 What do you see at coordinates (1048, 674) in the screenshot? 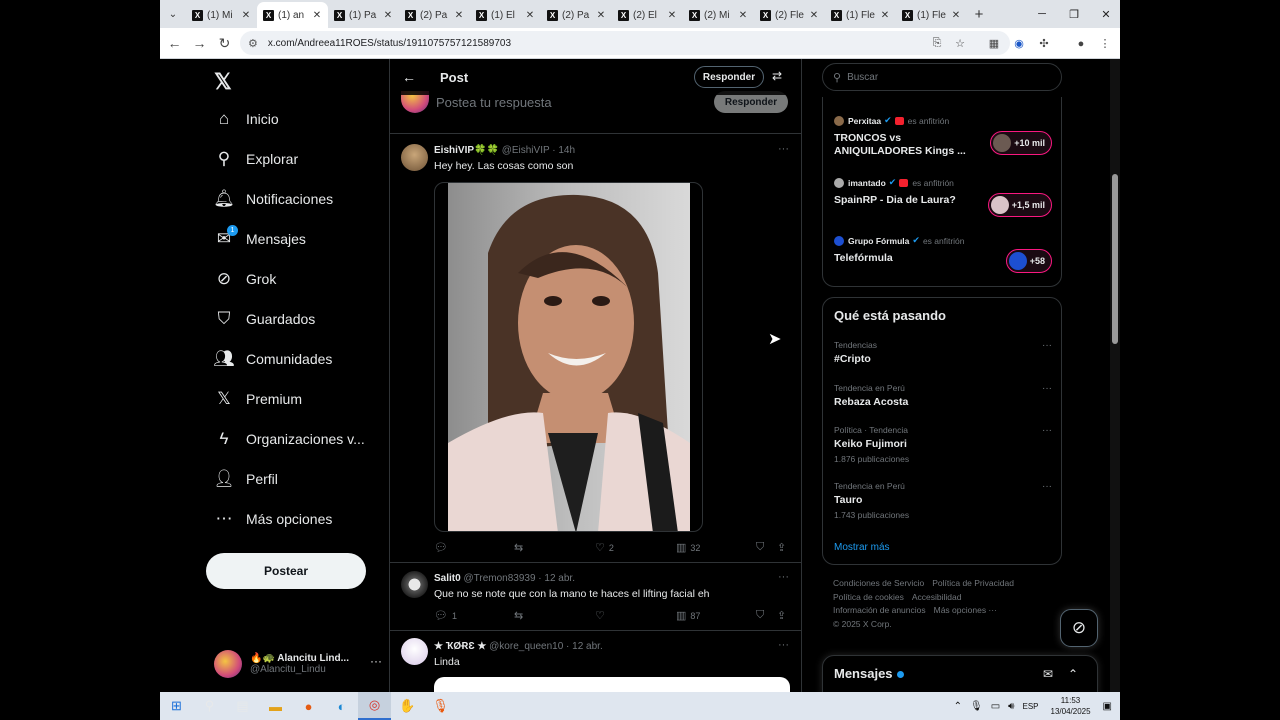
I see `new-message-icon: ✉` at bounding box center [1048, 674].